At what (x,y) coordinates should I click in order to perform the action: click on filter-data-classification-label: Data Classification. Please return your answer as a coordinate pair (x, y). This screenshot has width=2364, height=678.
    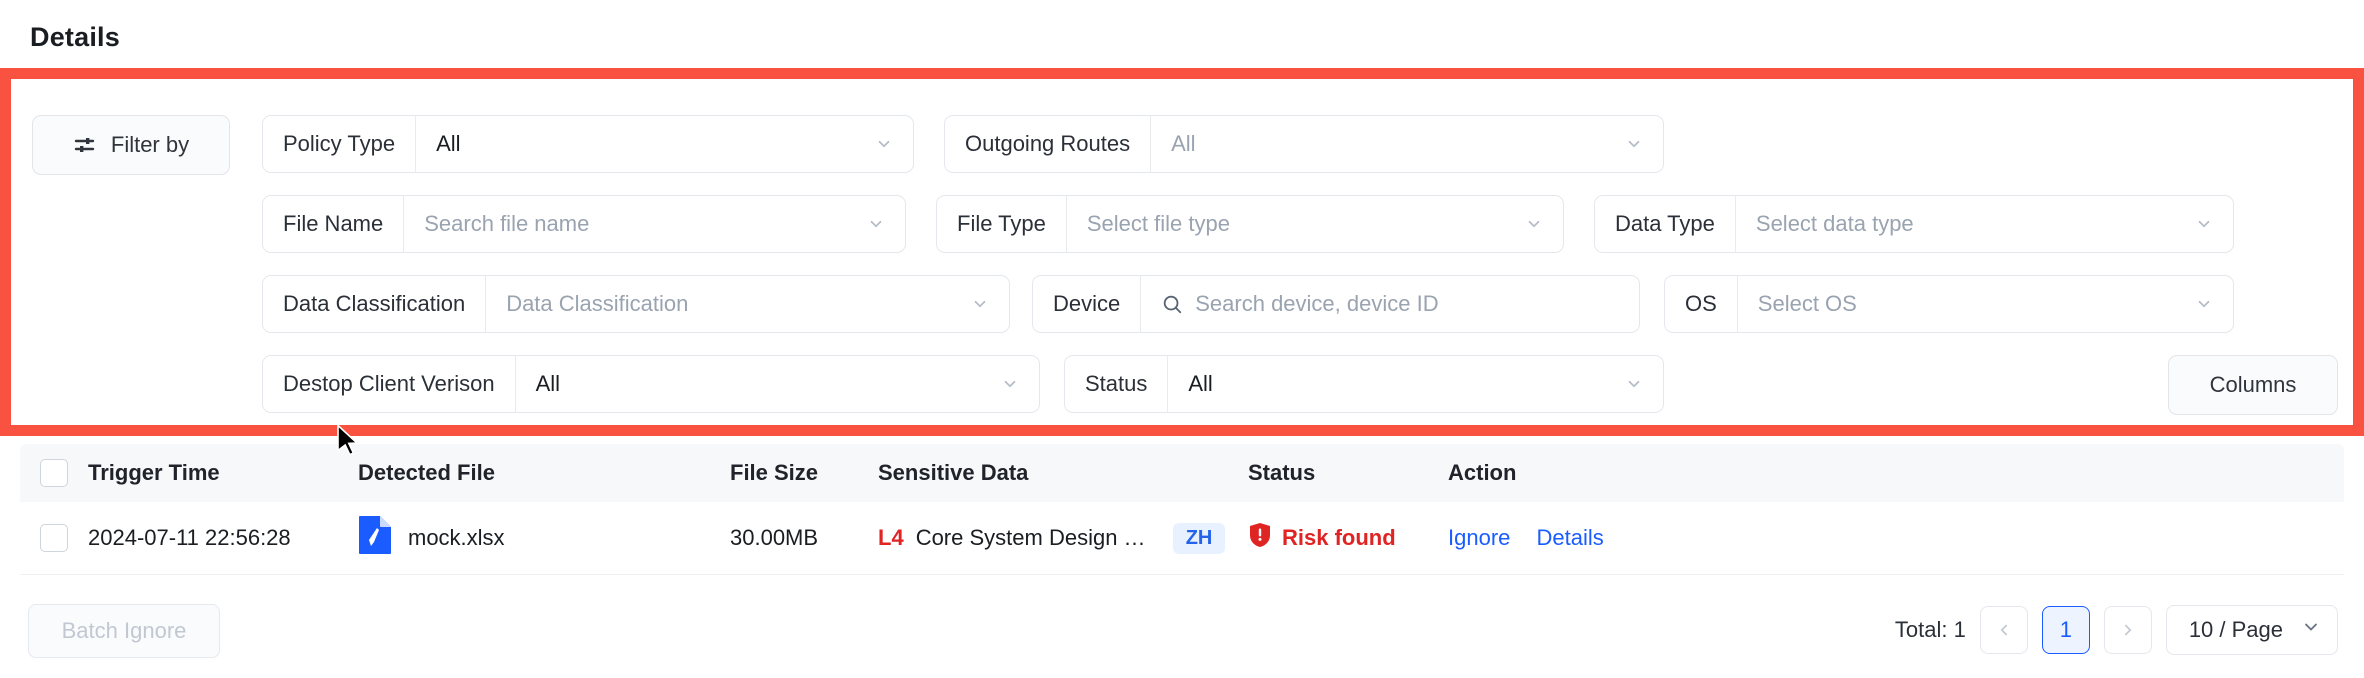
    Looking at the image, I should click on (375, 304).